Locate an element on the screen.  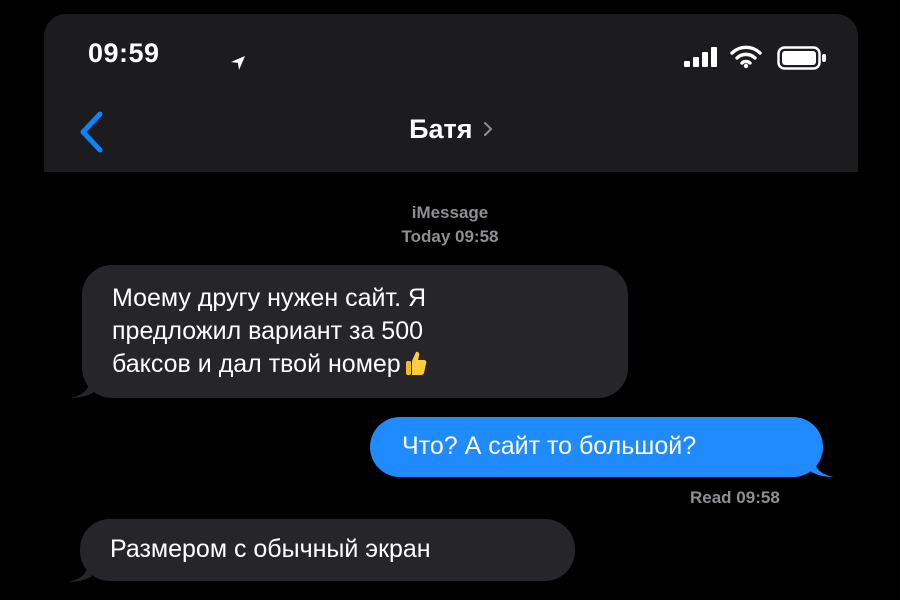
message-line: предложил вариант за 500 is located at coordinates (267, 331).